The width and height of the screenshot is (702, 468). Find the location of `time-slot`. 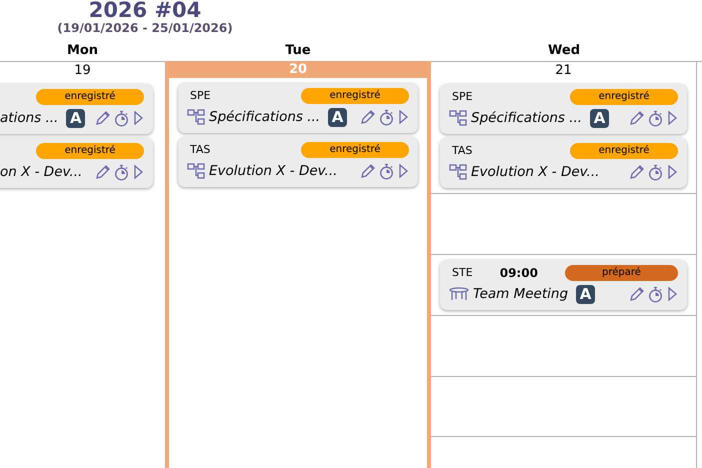

time-slot is located at coordinates (563, 406).